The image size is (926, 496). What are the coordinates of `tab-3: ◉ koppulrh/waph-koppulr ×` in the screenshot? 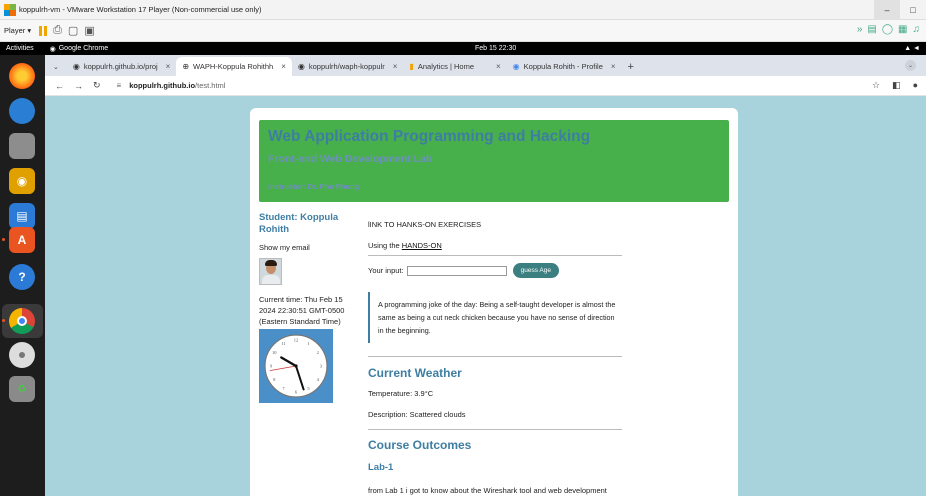 It's located at (348, 66).